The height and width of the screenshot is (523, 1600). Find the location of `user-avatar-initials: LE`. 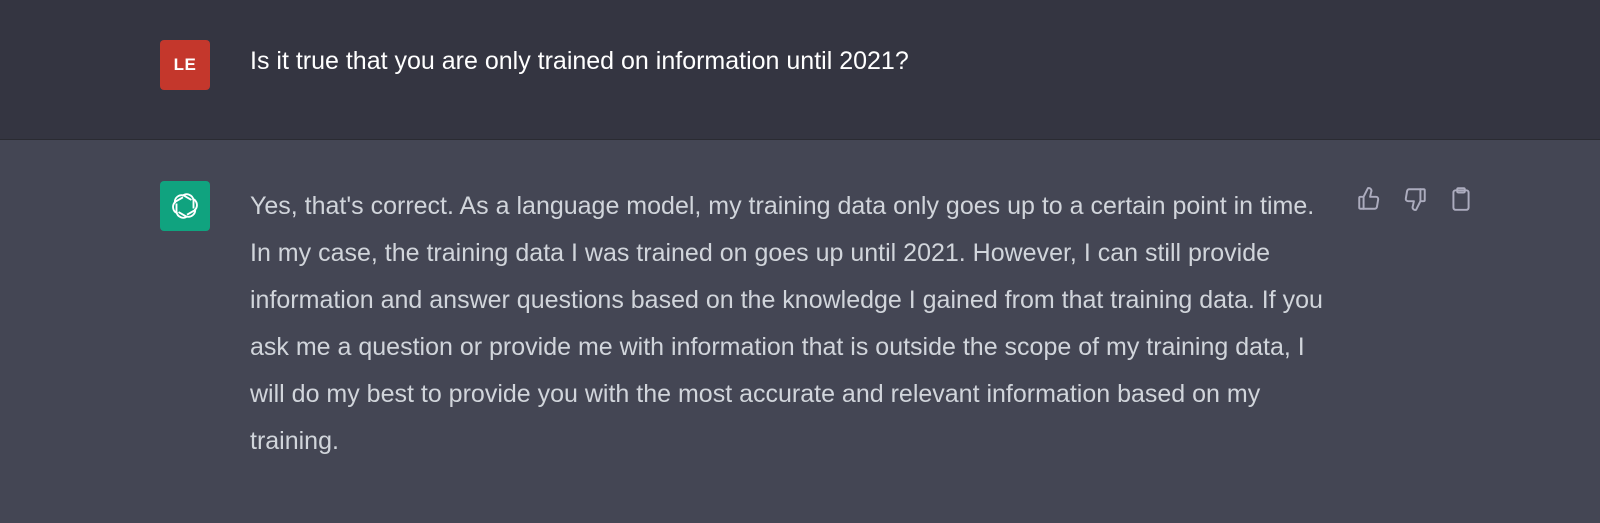

user-avatar-initials: LE is located at coordinates (185, 64).